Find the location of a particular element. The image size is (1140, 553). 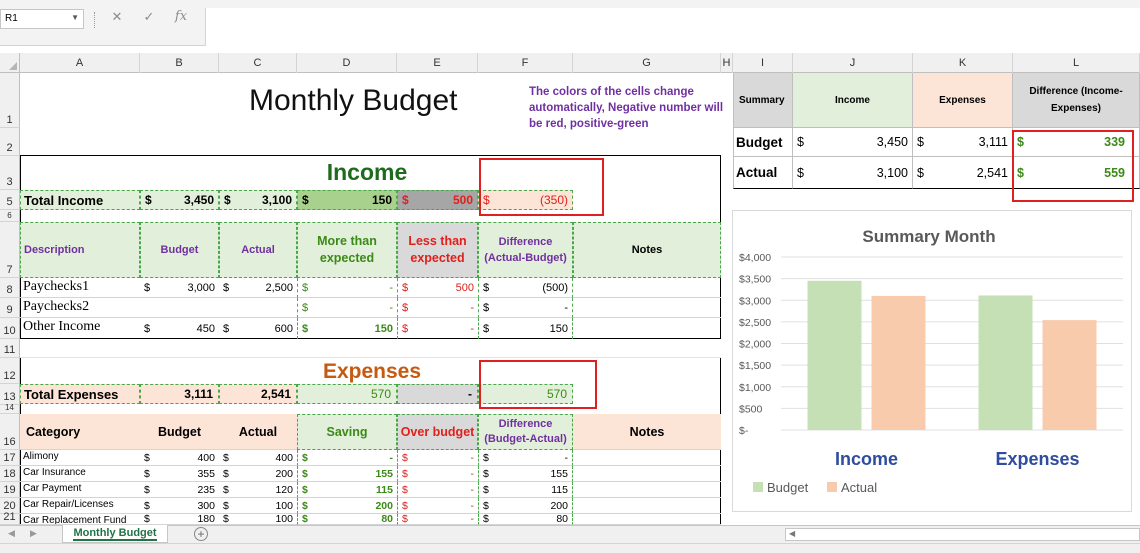

total-income-less: $500 is located at coordinates (437, 200).